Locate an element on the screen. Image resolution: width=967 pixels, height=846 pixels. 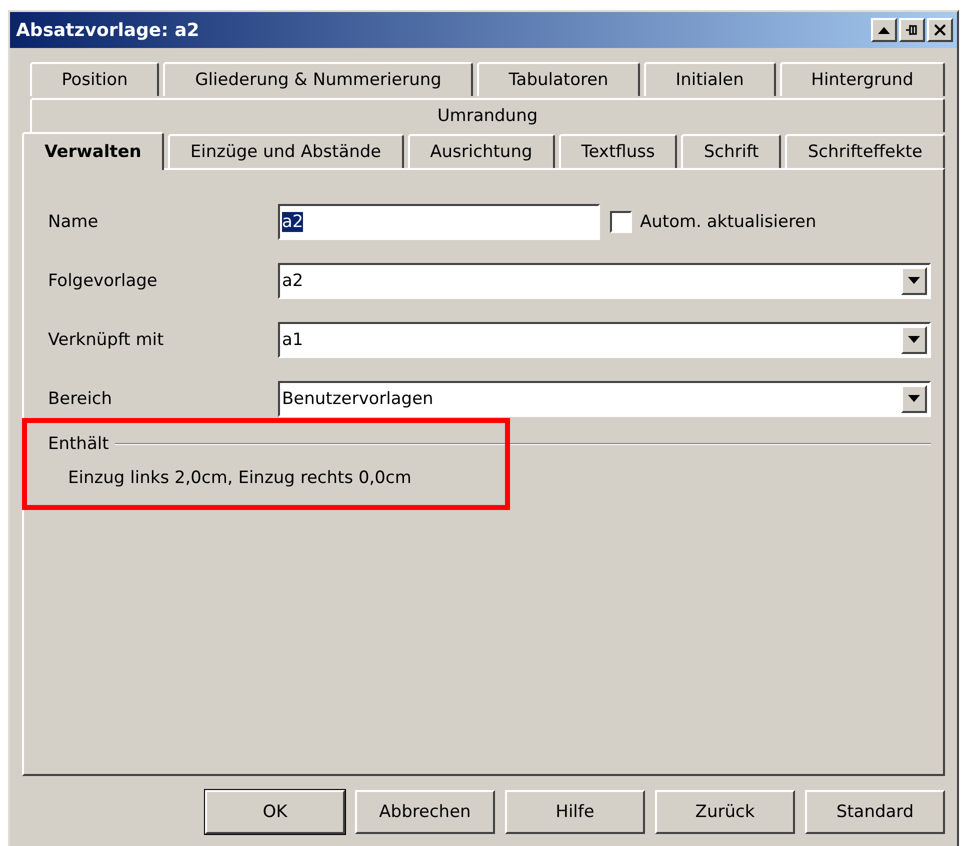
window-title: Absatzvorlage: a2 is located at coordinates (108, 30).